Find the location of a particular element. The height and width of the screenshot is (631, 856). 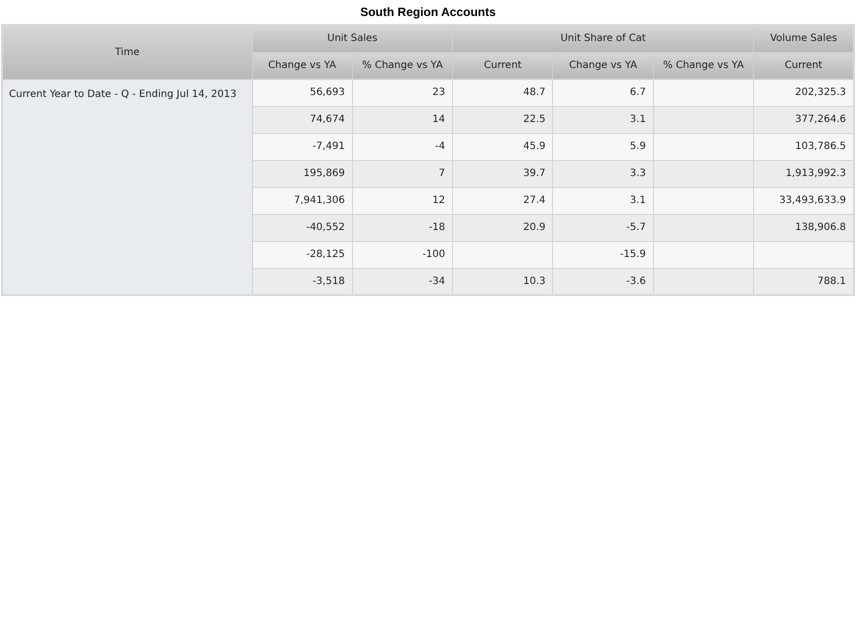

table-cell: 202,325.3 is located at coordinates (804, 92).